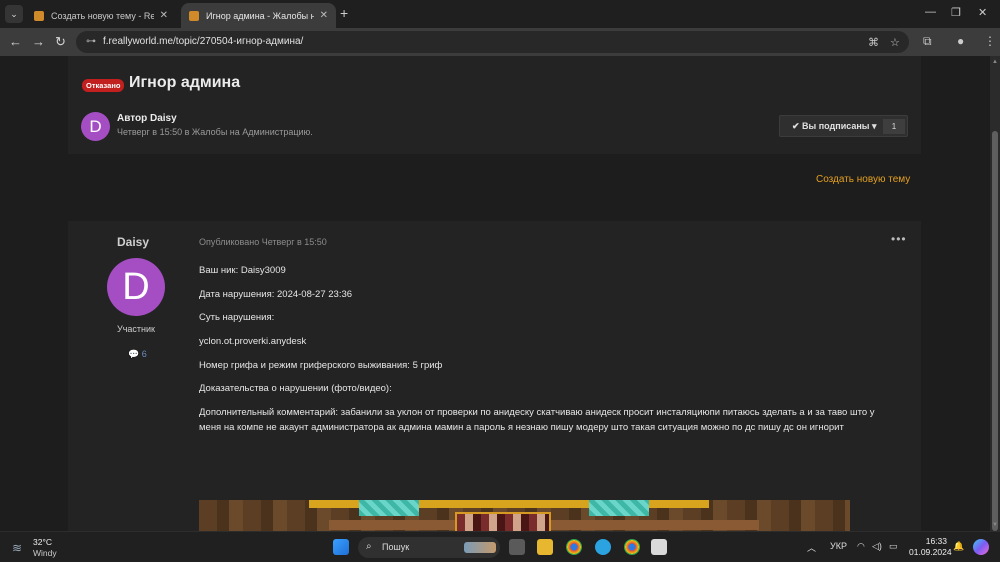  What do you see at coordinates (503, 521) in the screenshot?
I see `screenshot-skin` at bounding box center [503, 521].